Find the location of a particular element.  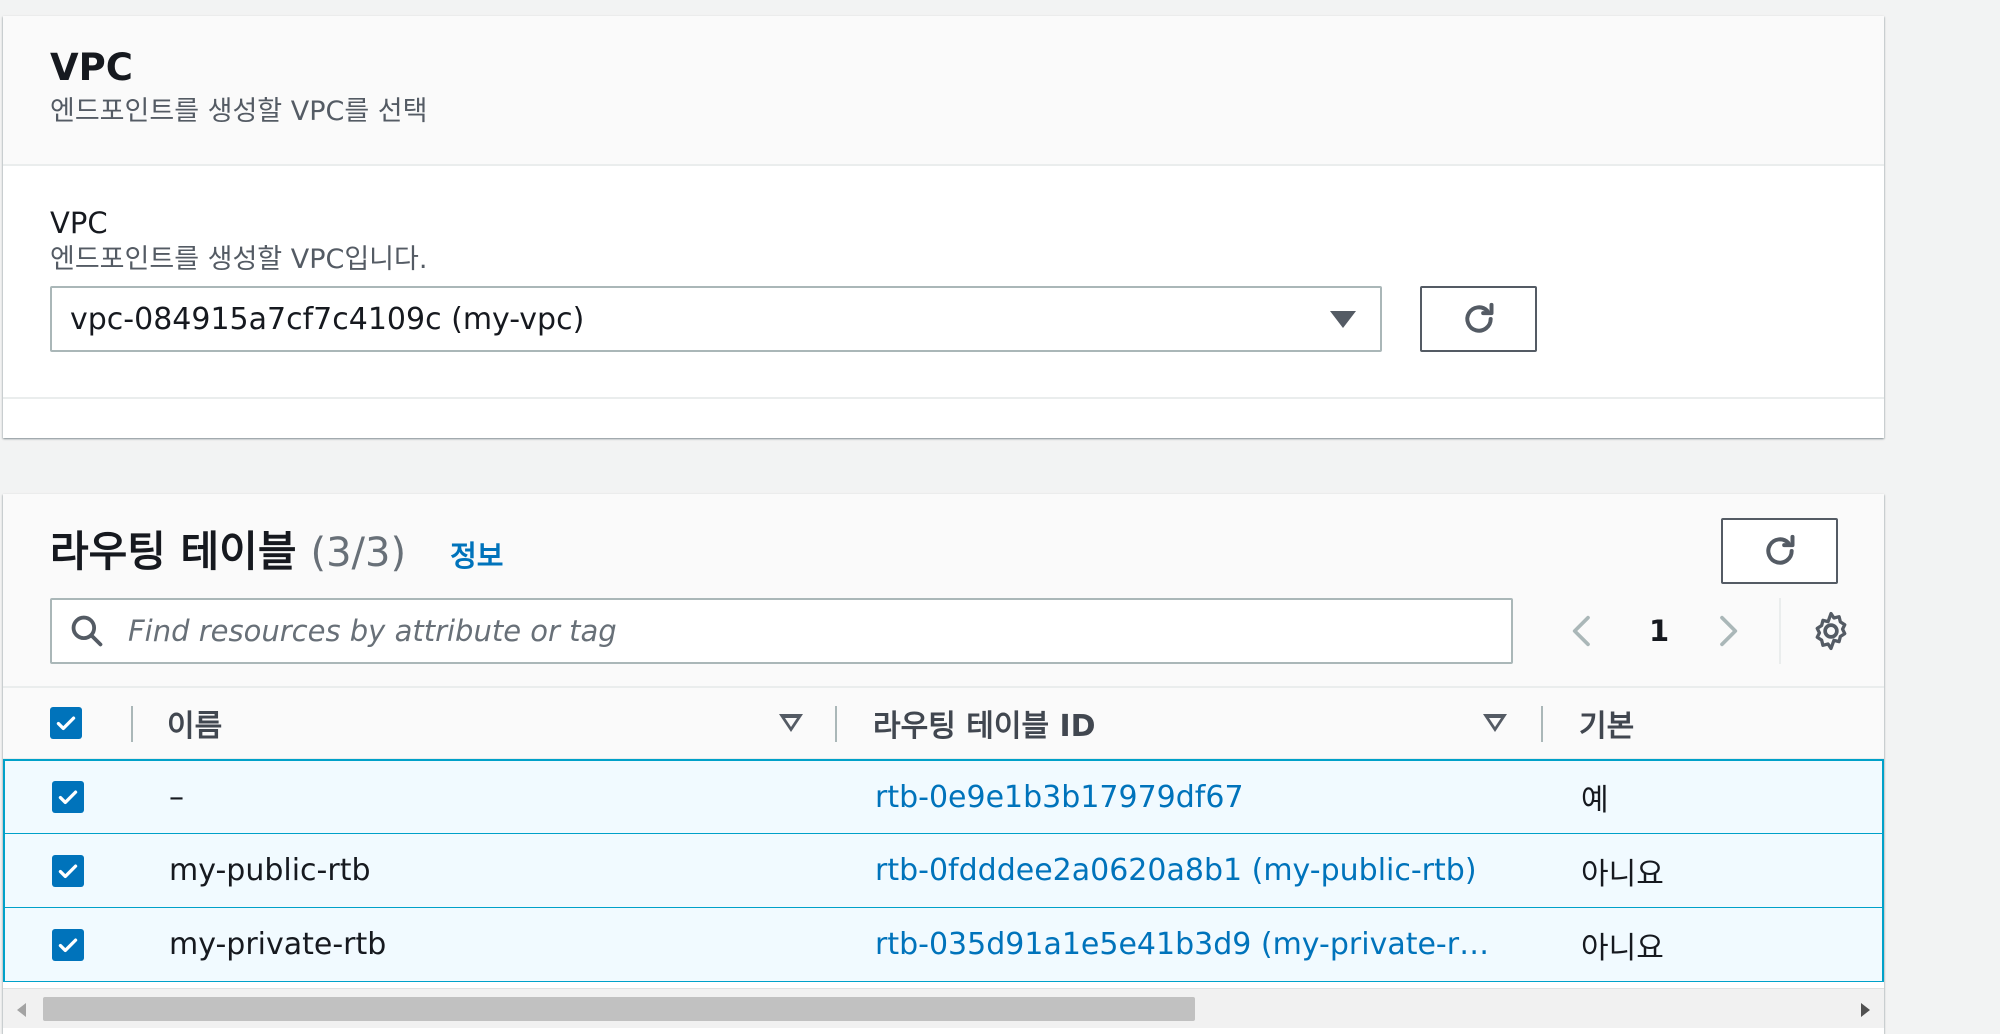

vpc-refresh-button is located at coordinates (1478, 319).